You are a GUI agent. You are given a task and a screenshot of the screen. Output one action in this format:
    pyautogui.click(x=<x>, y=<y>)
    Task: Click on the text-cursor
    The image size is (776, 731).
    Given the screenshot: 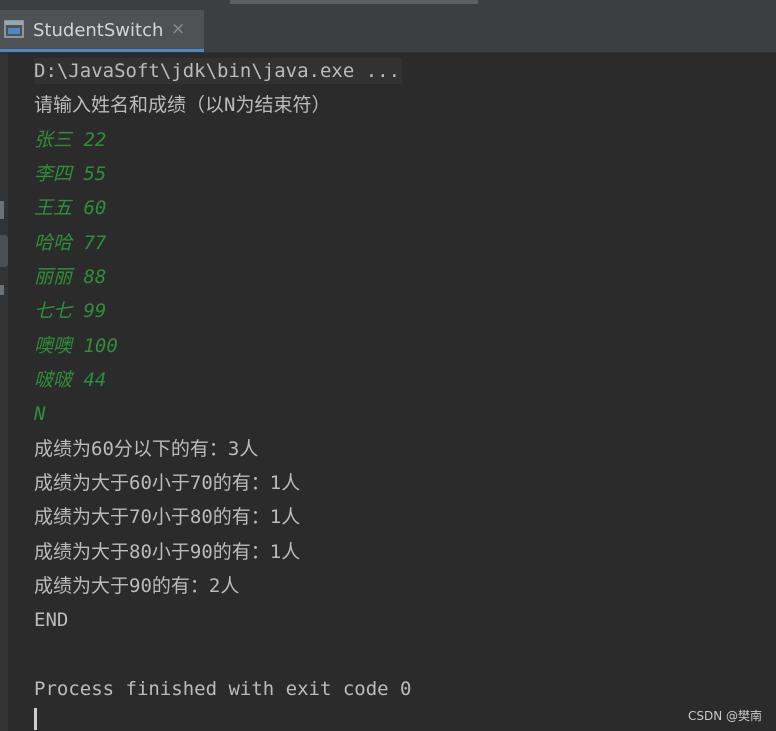 What is the action you would take?
    pyautogui.click(x=35, y=719)
    